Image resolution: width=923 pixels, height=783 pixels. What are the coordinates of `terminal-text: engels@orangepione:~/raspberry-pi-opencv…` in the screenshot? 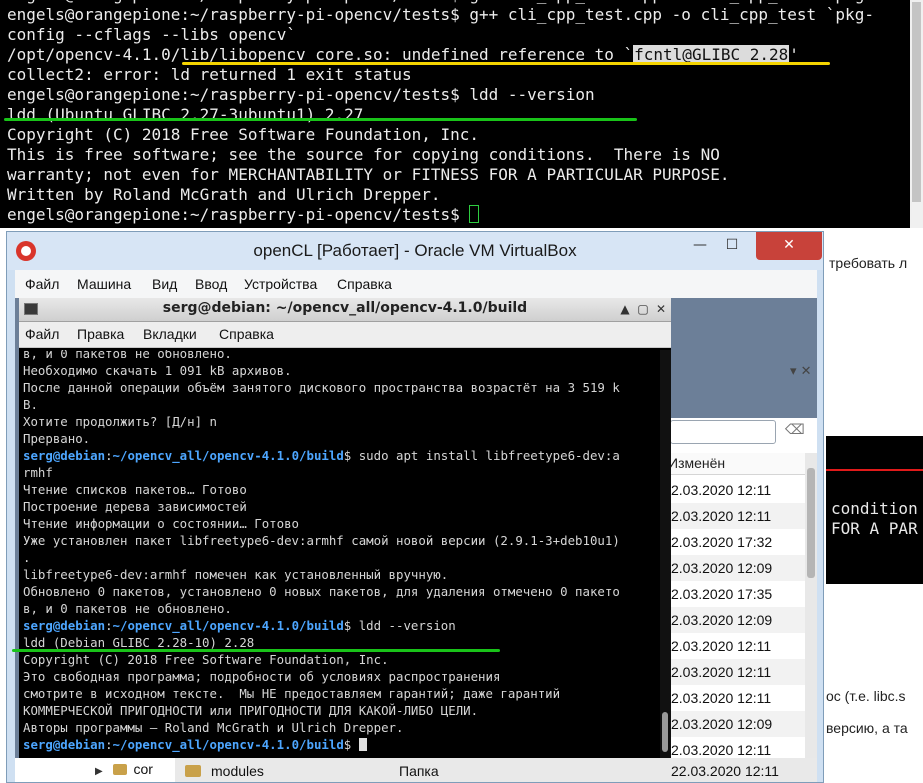 It's located at (301, 94).